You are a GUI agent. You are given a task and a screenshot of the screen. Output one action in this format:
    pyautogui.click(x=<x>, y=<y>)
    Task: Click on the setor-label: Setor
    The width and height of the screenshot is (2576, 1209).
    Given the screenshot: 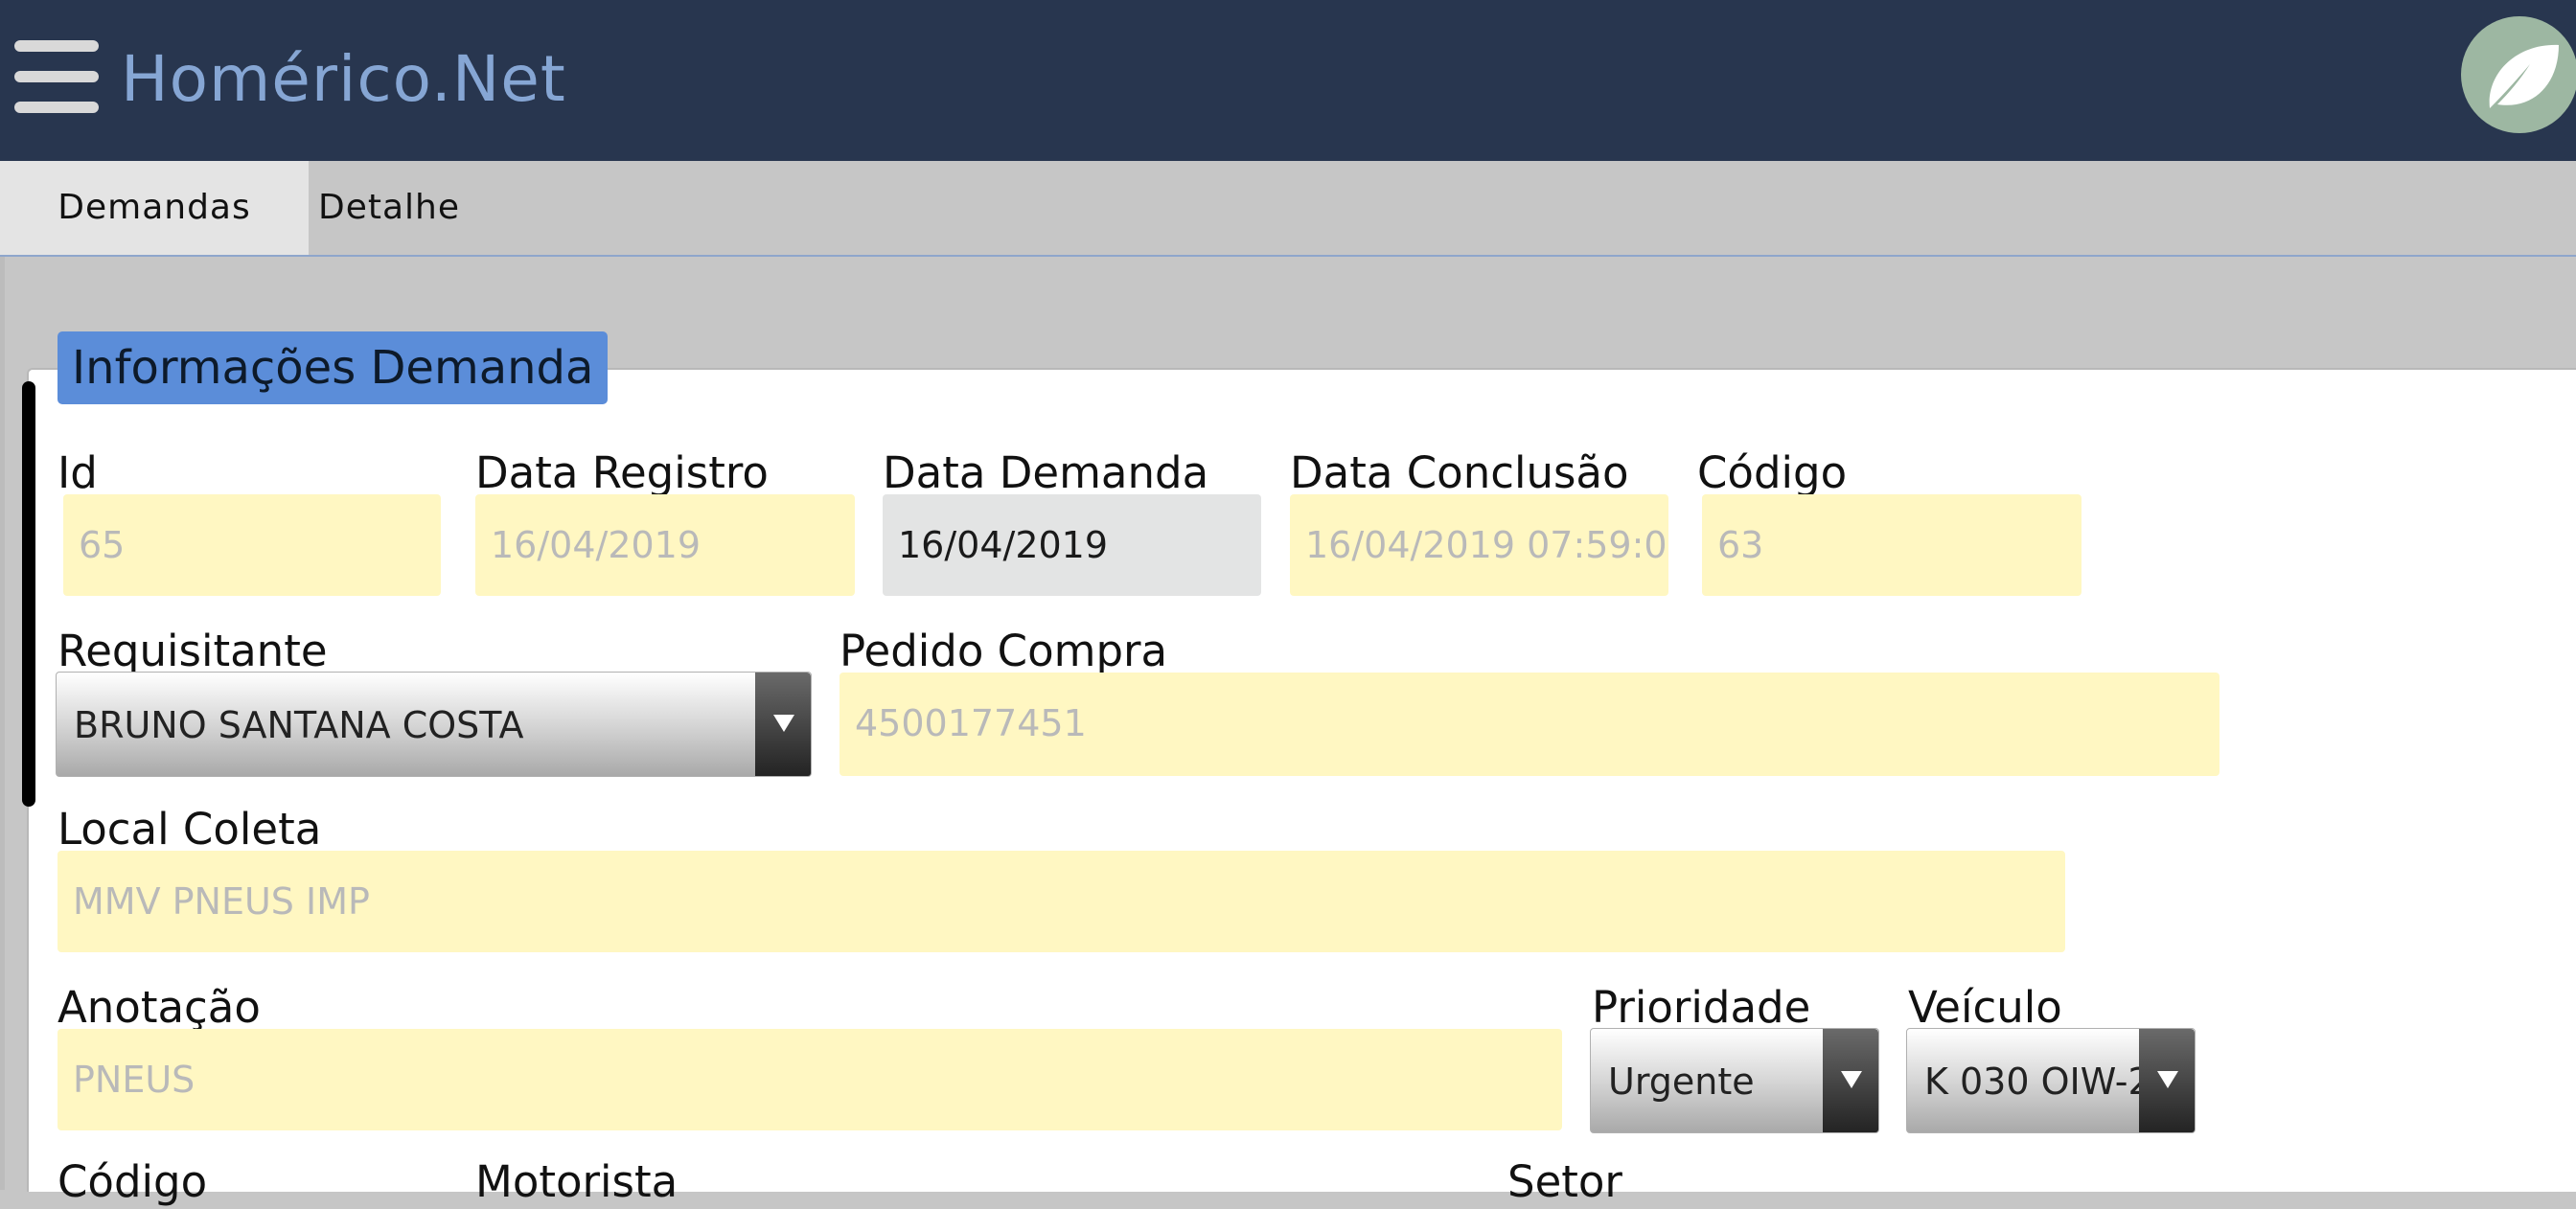 What is the action you would take?
    pyautogui.click(x=1564, y=1181)
    